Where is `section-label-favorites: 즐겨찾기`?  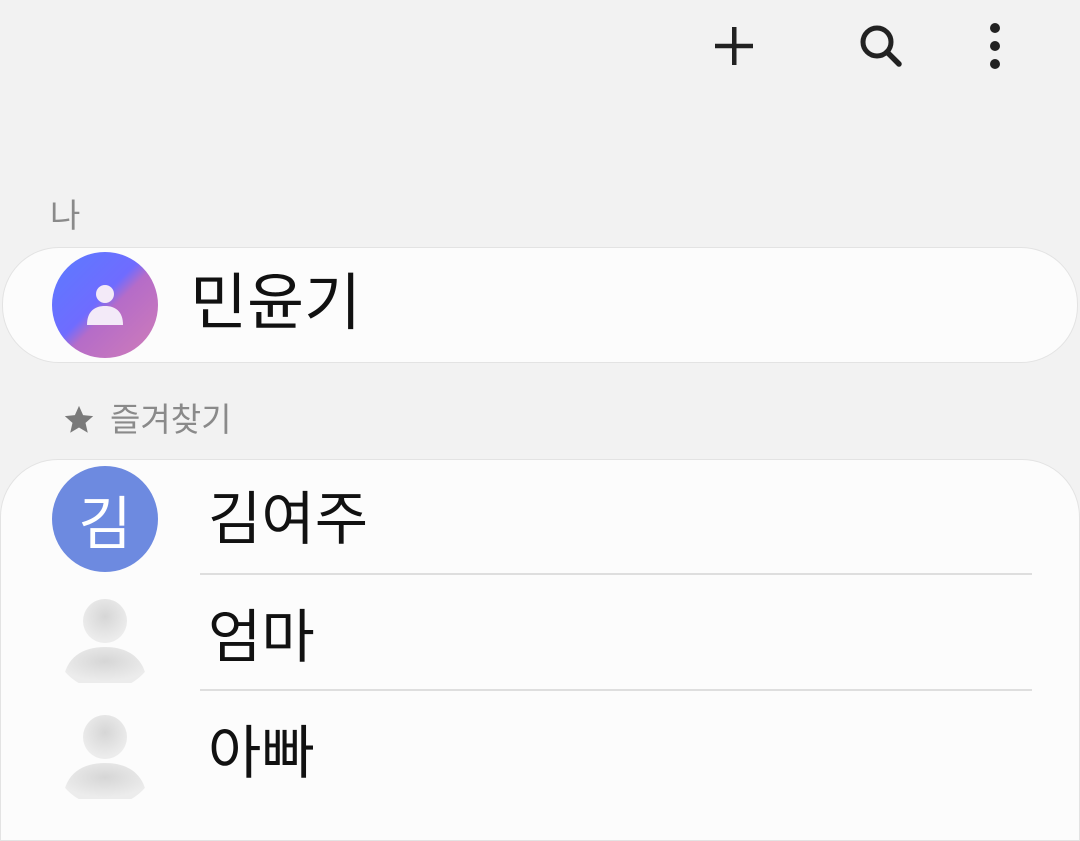
section-label-favorites: 즐겨찾기 is located at coordinates (146, 420).